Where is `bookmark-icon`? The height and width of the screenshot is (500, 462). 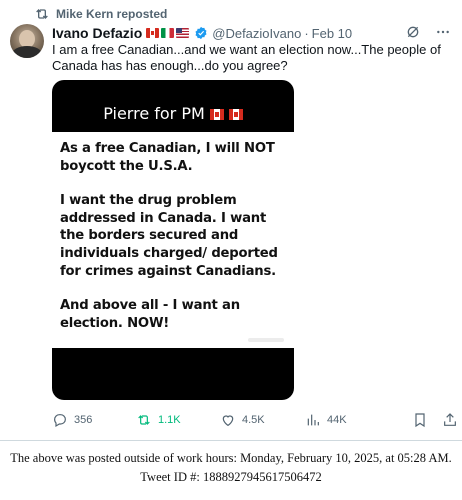
bookmark-icon is located at coordinates (420, 420).